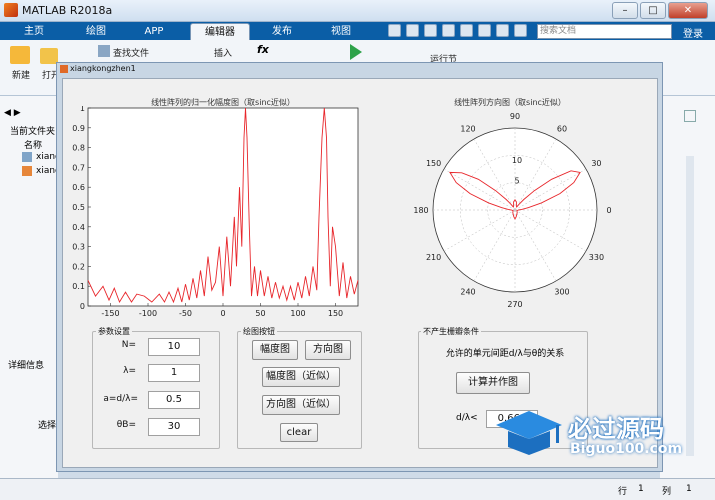  I want to click on panel-options-icon, so click(690, 116).